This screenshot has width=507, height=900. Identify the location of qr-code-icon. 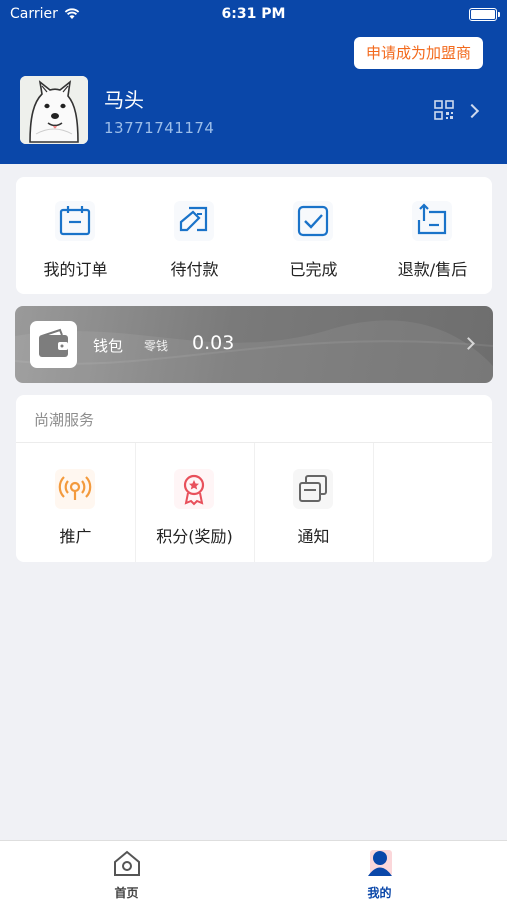
(444, 110).